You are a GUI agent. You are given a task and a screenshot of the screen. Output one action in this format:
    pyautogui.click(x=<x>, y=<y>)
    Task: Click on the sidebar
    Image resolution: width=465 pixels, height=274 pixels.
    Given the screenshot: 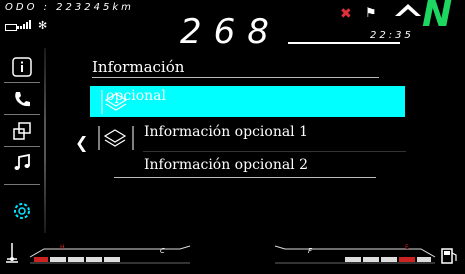 What is the action you would take?
    pyautogui.click(x=21, y=141)
    